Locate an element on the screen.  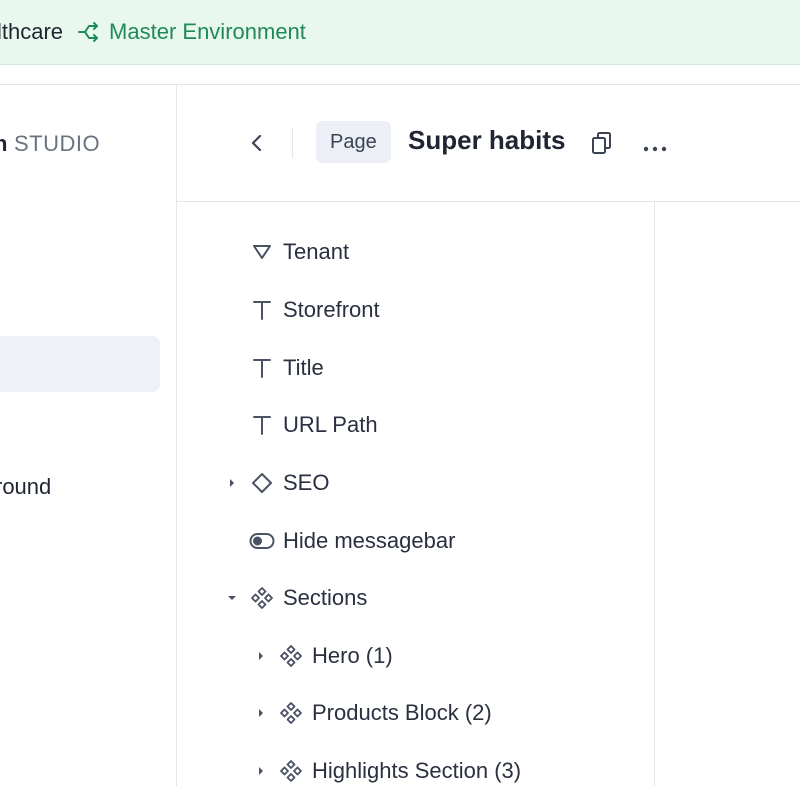
tree-item-label: Tenant is located at coordinates (316, 251).